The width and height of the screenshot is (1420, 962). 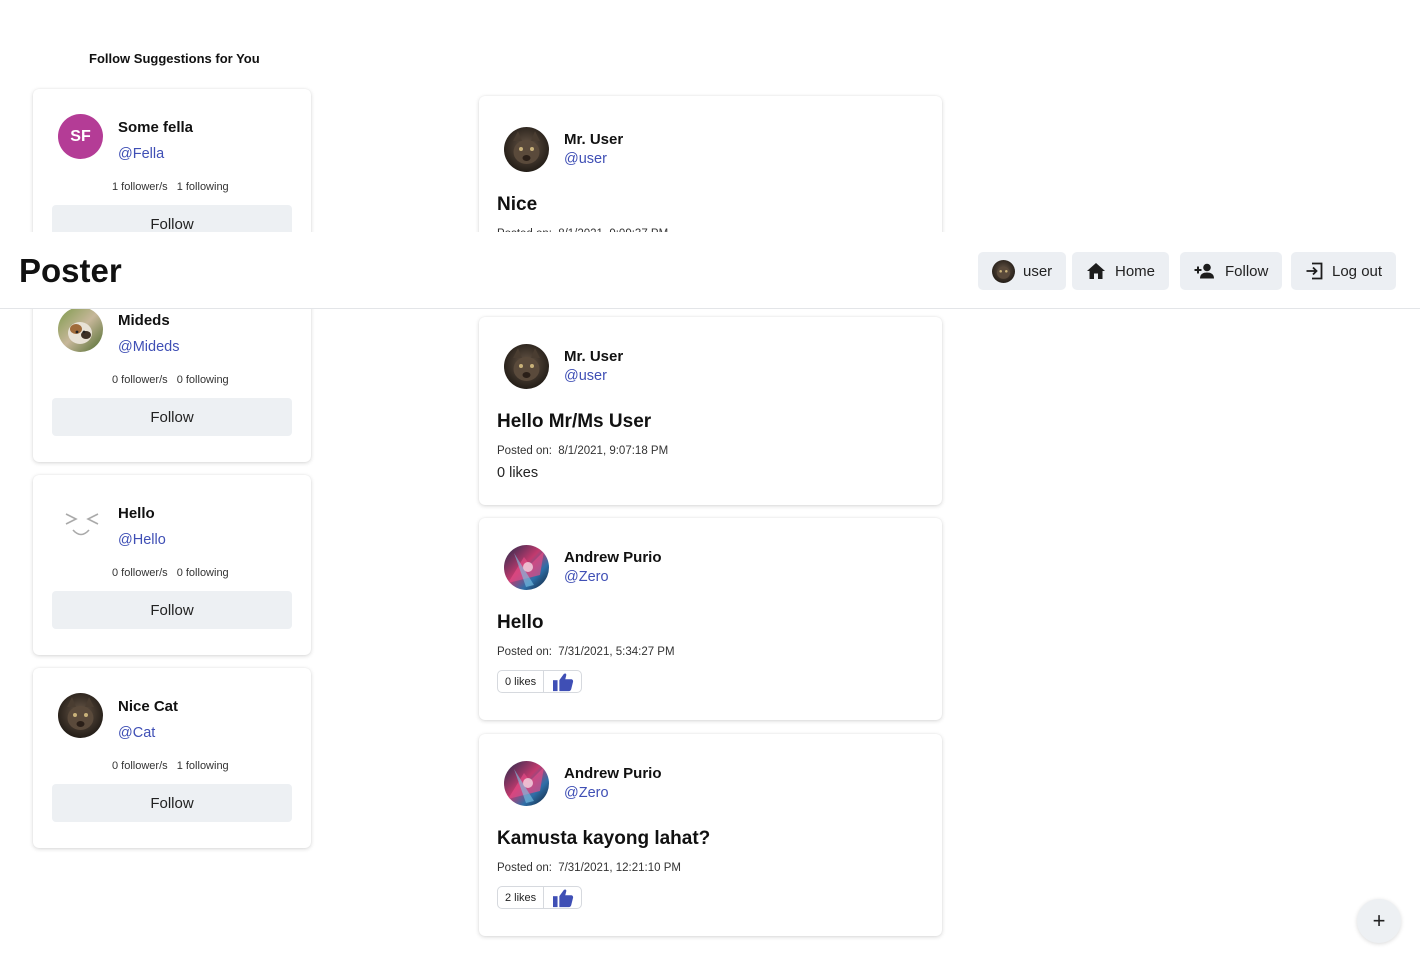 What do you see at coordinates (619, 868) in the screenshot?
I see `posted-date: 7/31/2021, 12:21:10 PM` at bounding box center [619, 868].